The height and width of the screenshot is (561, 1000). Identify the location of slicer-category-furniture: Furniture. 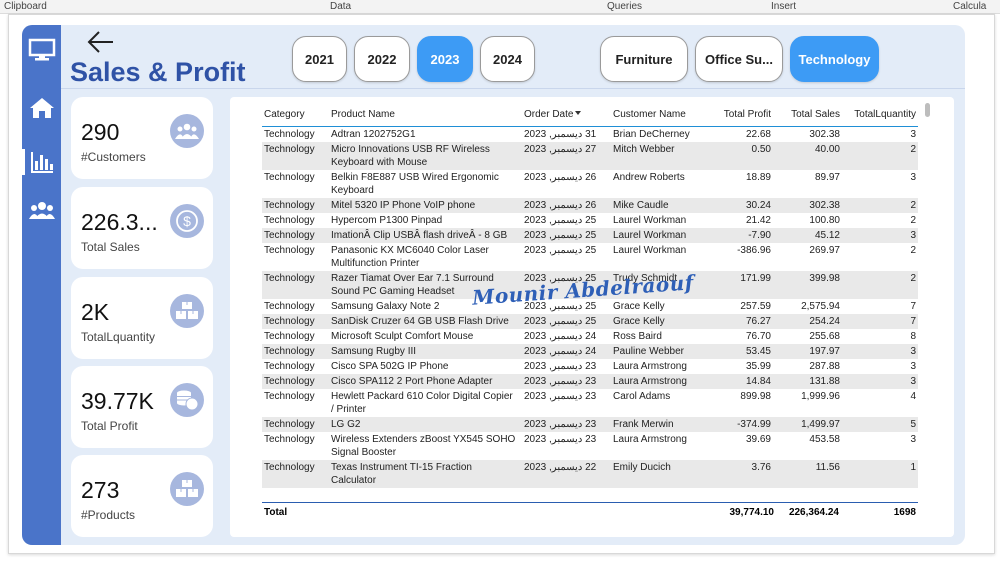
(644, 59).